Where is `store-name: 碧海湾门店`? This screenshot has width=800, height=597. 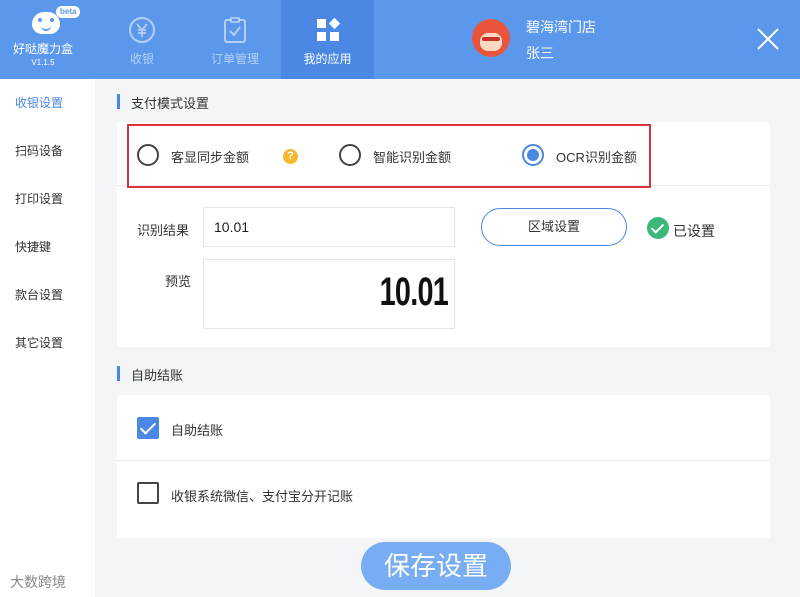 store-name: 碧海湾门店 is located at coordinates (561, 27).